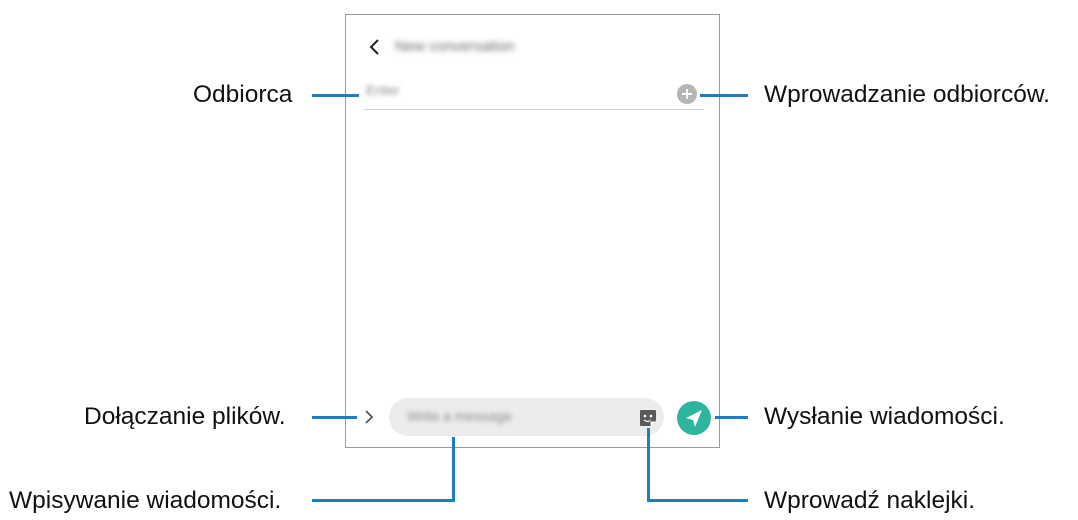  What do you see at coordinates (648, 418) in the screenshot?
I see `sticker-icon` at bounding box center [648, 418].